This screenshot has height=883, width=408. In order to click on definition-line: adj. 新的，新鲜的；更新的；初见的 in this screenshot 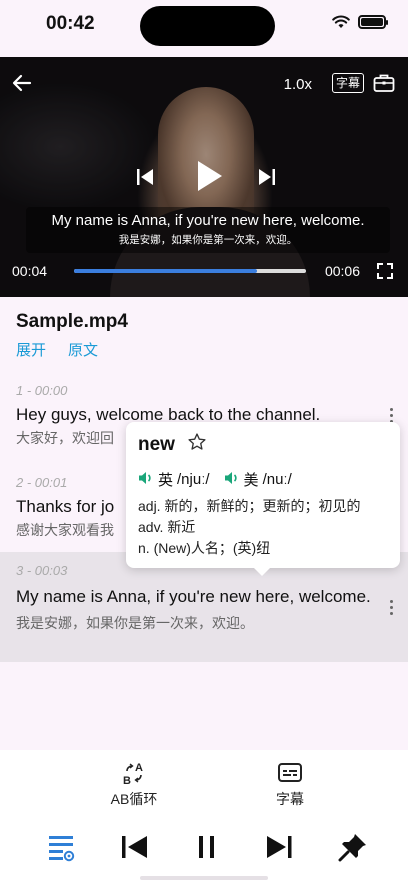, I will do `click(249, 506)`.